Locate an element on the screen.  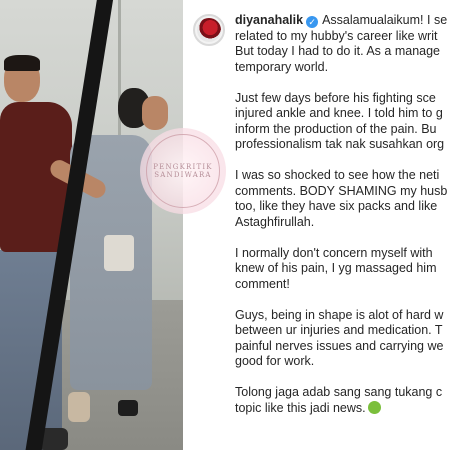
avatar-image is located at coordinates (209, 30).